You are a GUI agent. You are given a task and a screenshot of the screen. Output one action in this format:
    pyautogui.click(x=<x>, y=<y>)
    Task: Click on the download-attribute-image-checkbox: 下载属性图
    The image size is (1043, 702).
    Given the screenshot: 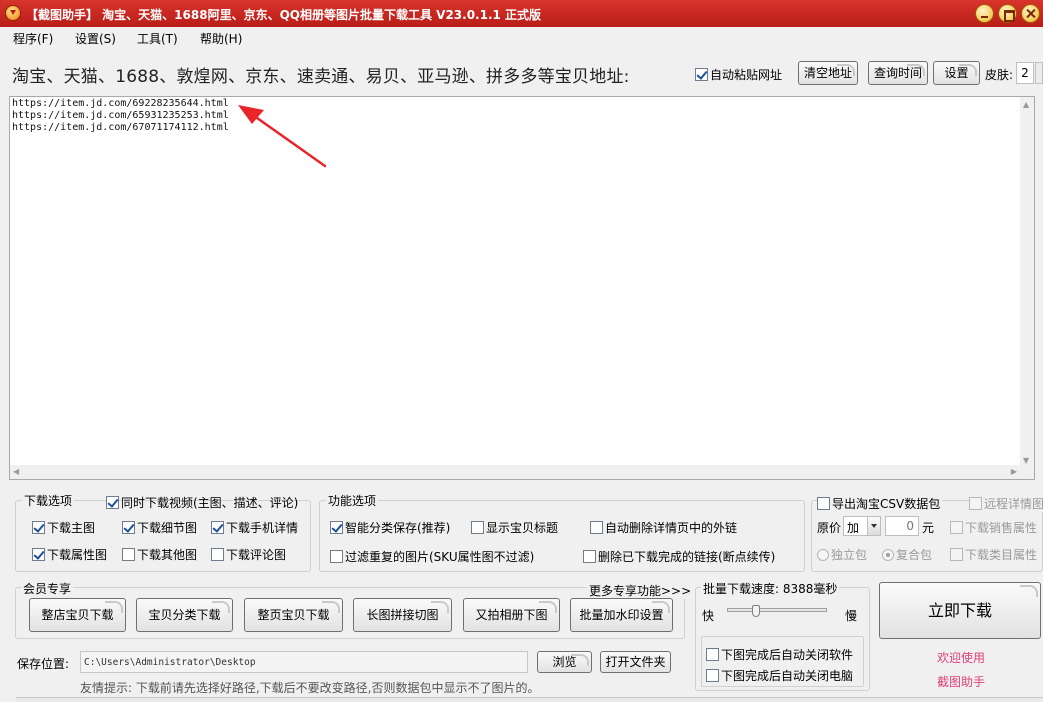 What is the action you would take?
    pyautogui.click(x=69, y=554)
    